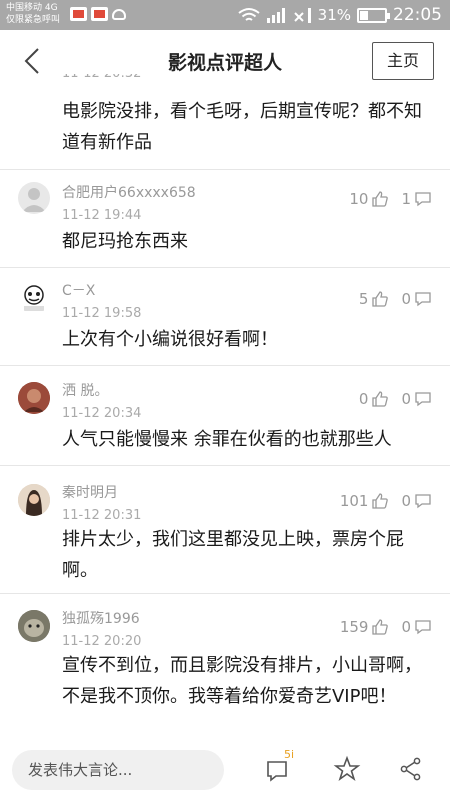  What do you see at coordinates (359, 199) in the screenshot?
I see `like-count: 10` at bounding box center [359, 199].